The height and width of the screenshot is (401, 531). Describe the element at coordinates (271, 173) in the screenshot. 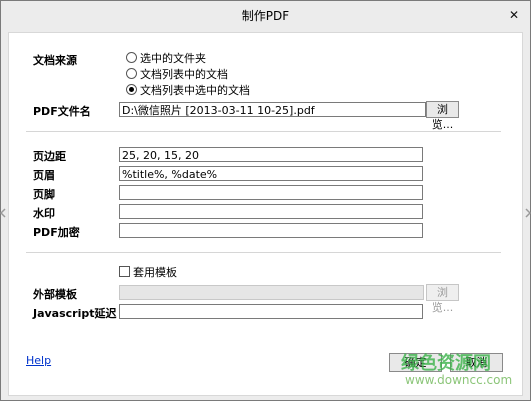

I see `header-input: %title%, %date%` at that location.